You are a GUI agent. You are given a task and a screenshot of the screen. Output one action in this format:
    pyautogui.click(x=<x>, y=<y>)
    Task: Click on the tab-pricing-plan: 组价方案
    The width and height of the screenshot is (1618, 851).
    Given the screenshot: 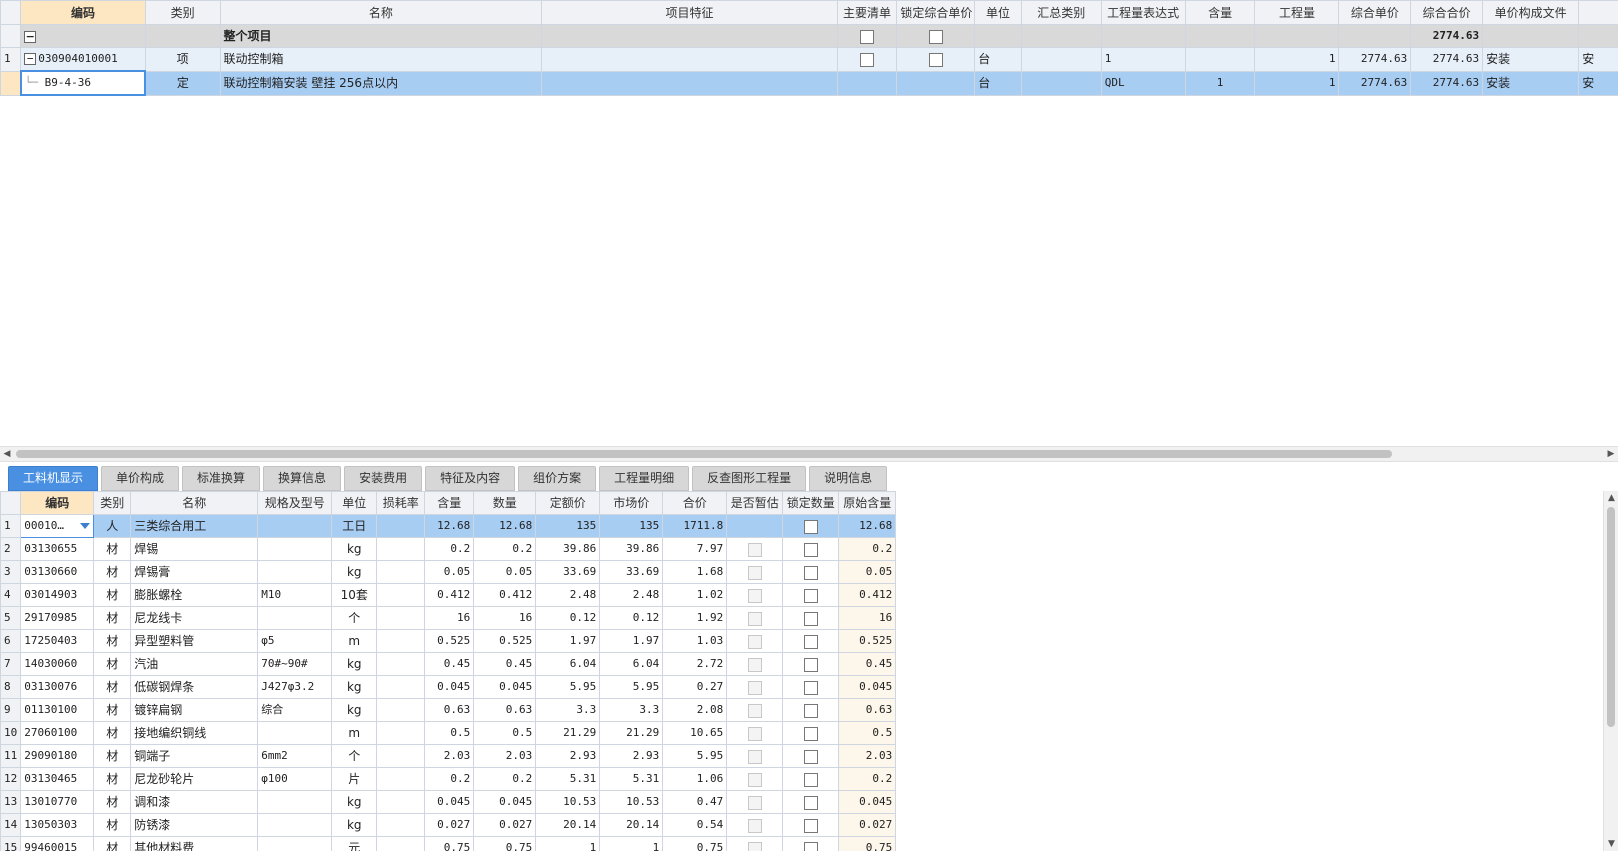 What is the action you would take?
    pyautogui.click(x=557, y=478)
    